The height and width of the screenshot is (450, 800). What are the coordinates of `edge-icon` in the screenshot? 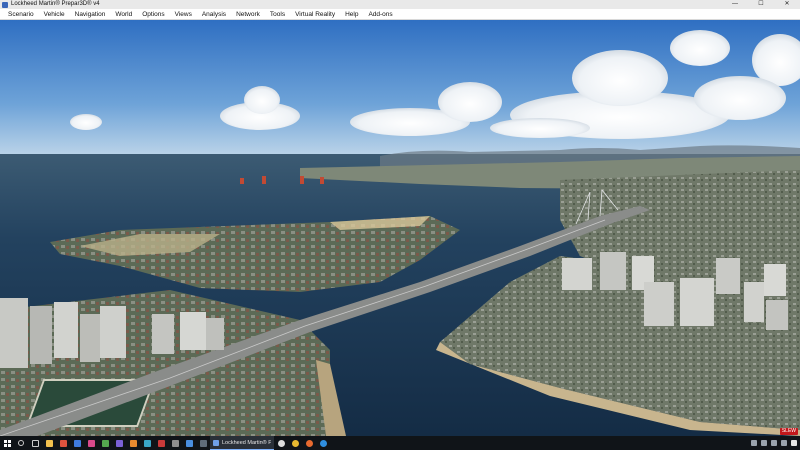 It's located at (323, 443).